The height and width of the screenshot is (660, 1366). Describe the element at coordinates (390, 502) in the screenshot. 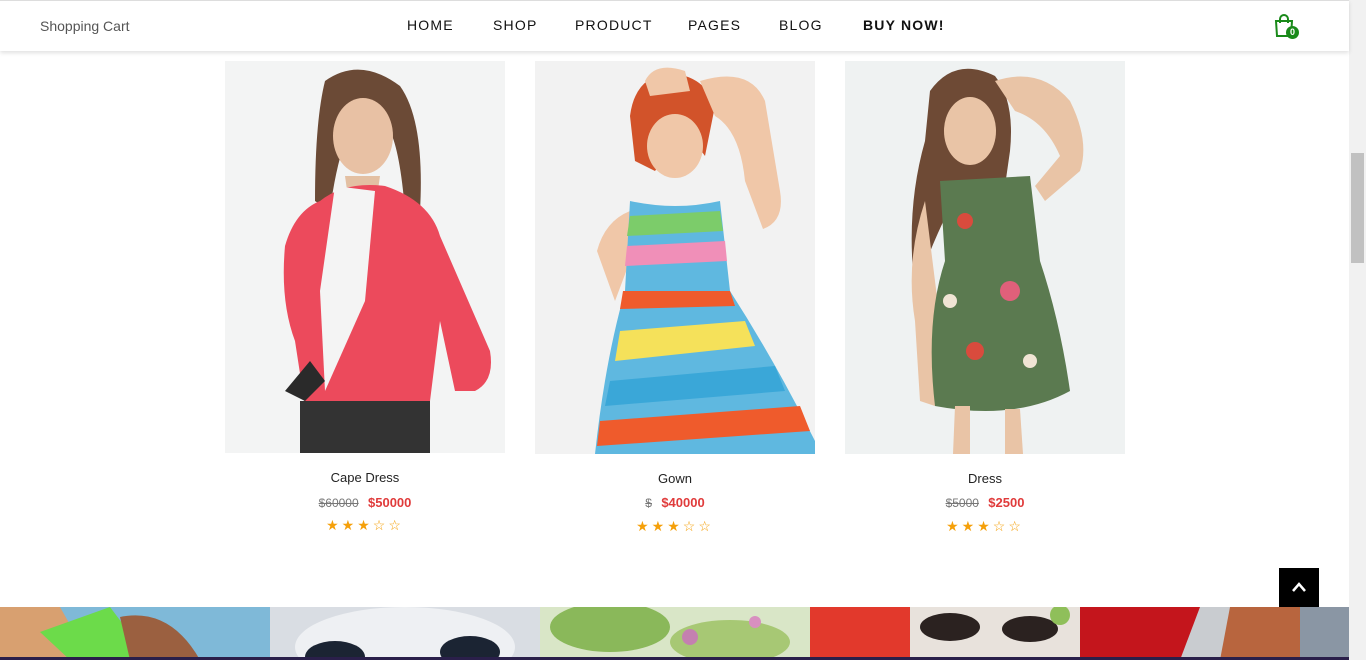

I see `new-price: $50000` at that location.